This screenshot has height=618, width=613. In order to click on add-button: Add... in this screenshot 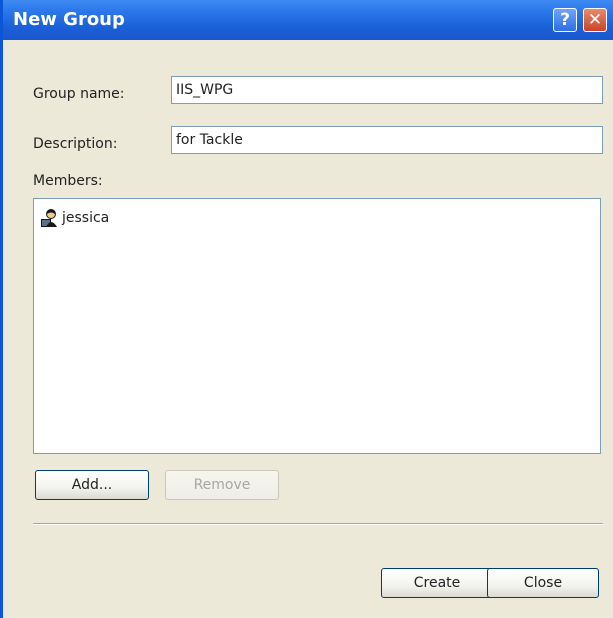, I will do `click(92, 485)`.